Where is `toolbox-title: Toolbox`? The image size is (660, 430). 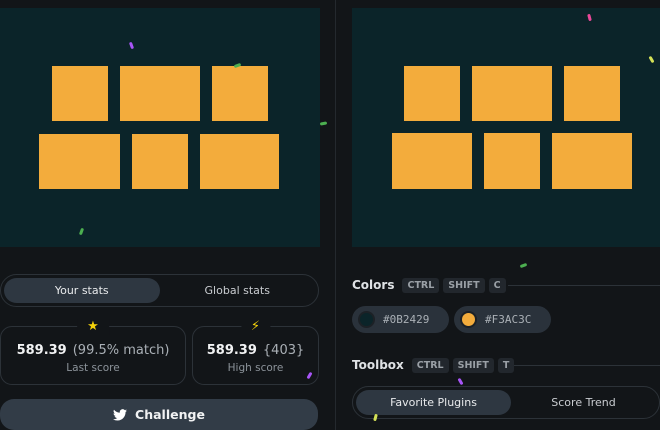
toolbox-title: Toolbox is located at coordinates (378, 365).